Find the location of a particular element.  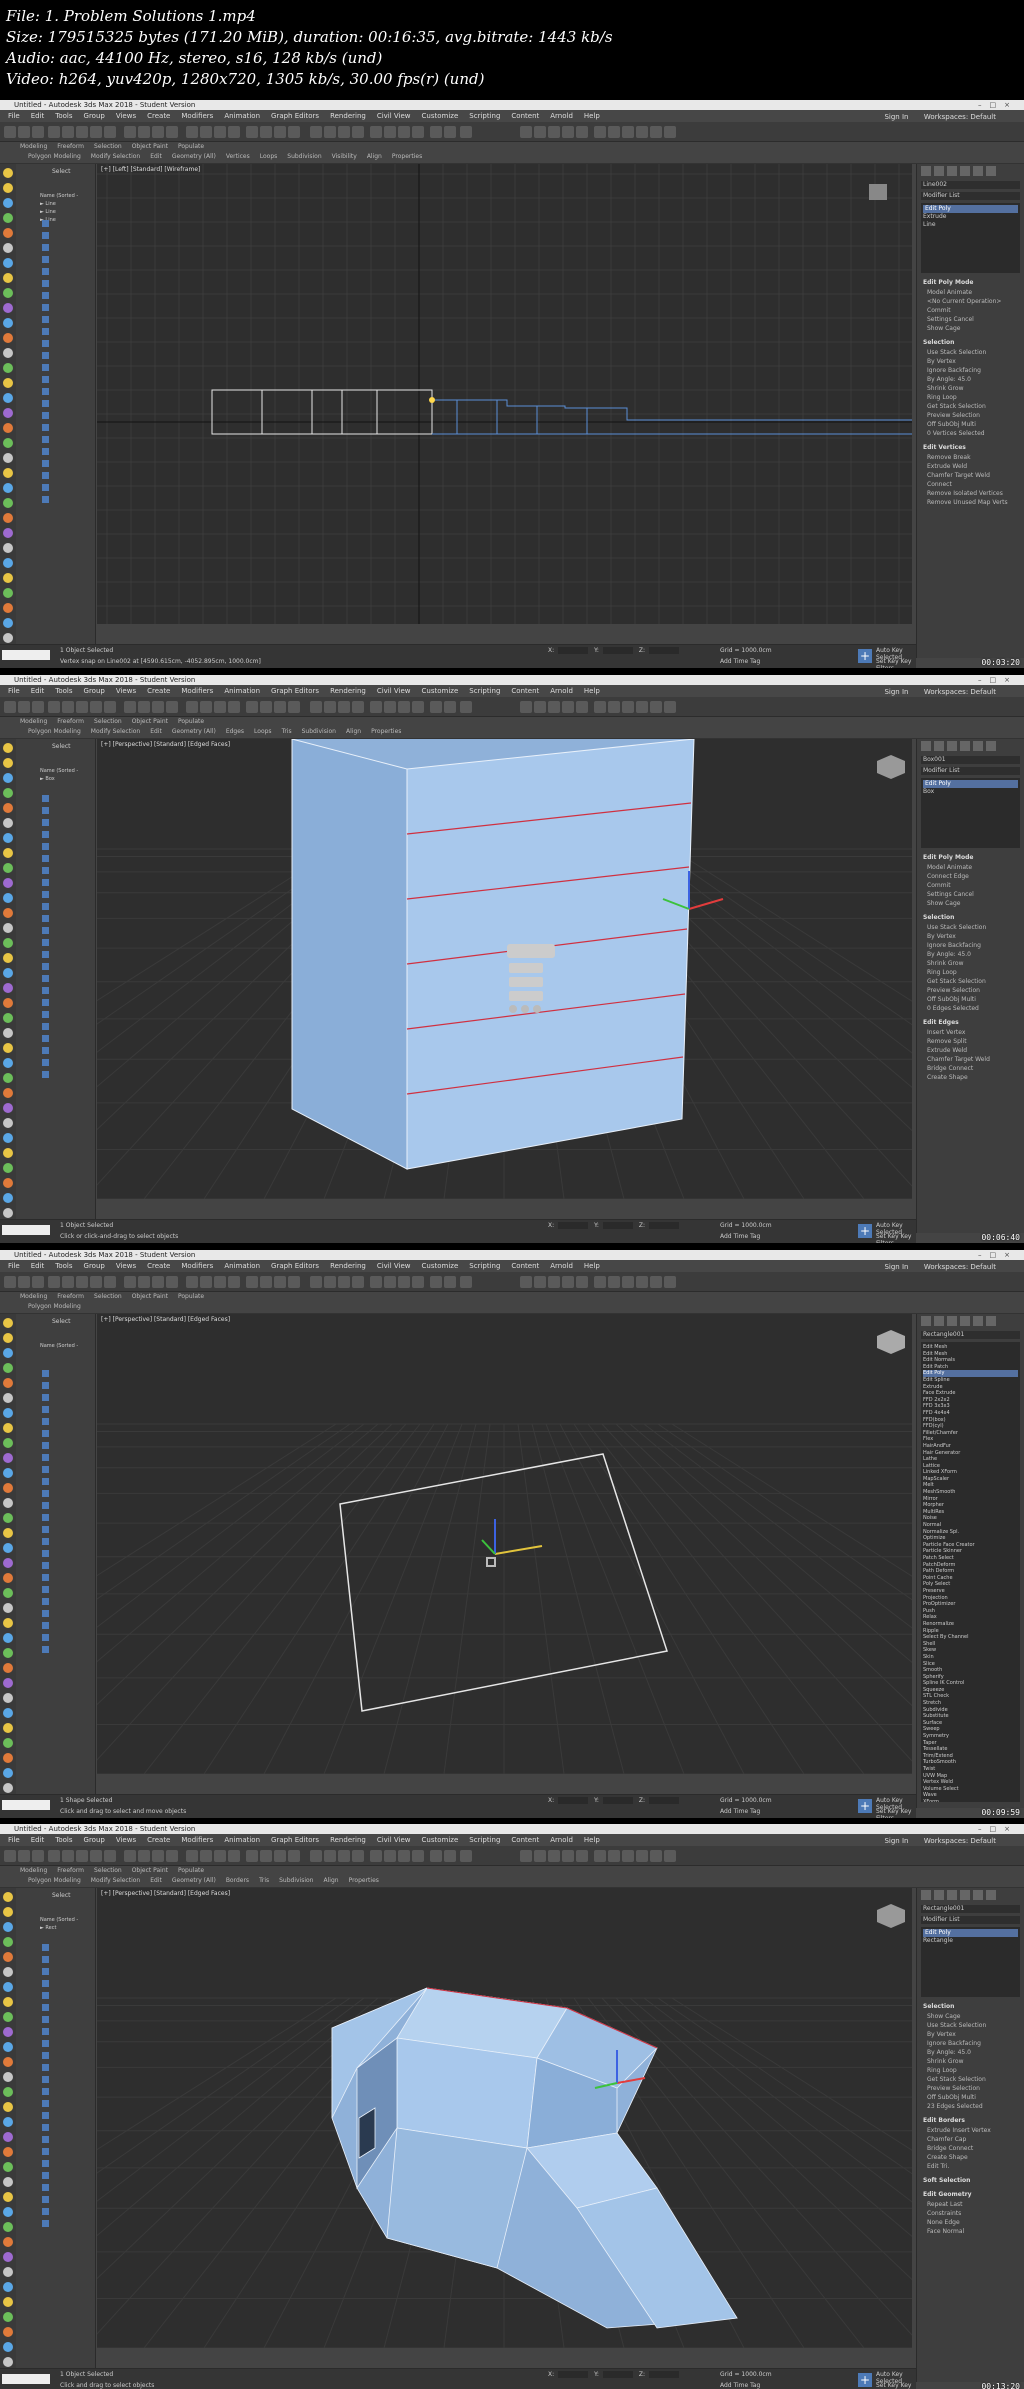

rollout-control: Remove Unused Map Verts is located at coordinates (970, 503).